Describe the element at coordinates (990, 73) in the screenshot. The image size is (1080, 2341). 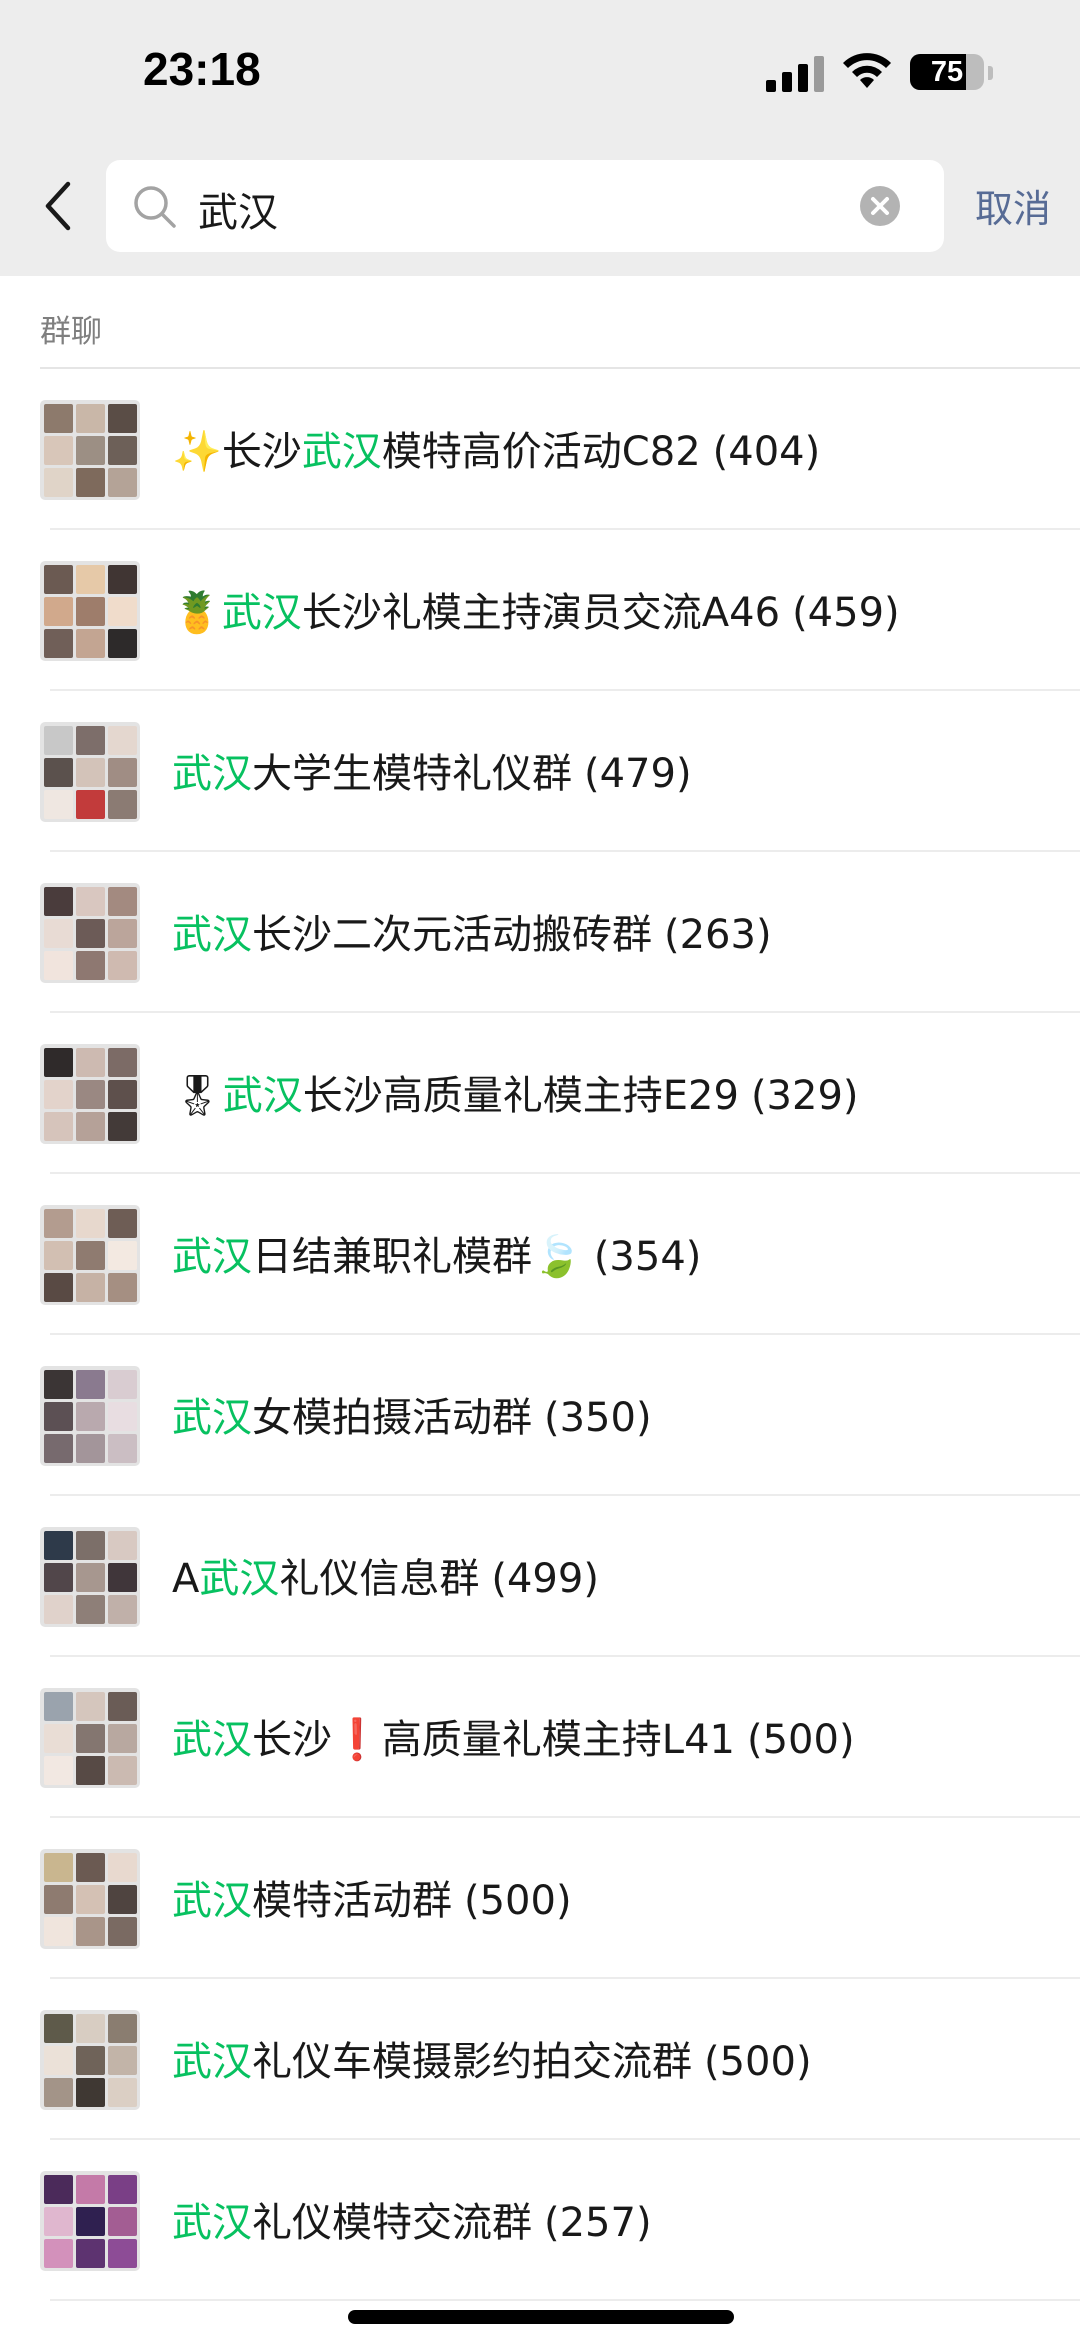
I see `battery-cap` at that location.